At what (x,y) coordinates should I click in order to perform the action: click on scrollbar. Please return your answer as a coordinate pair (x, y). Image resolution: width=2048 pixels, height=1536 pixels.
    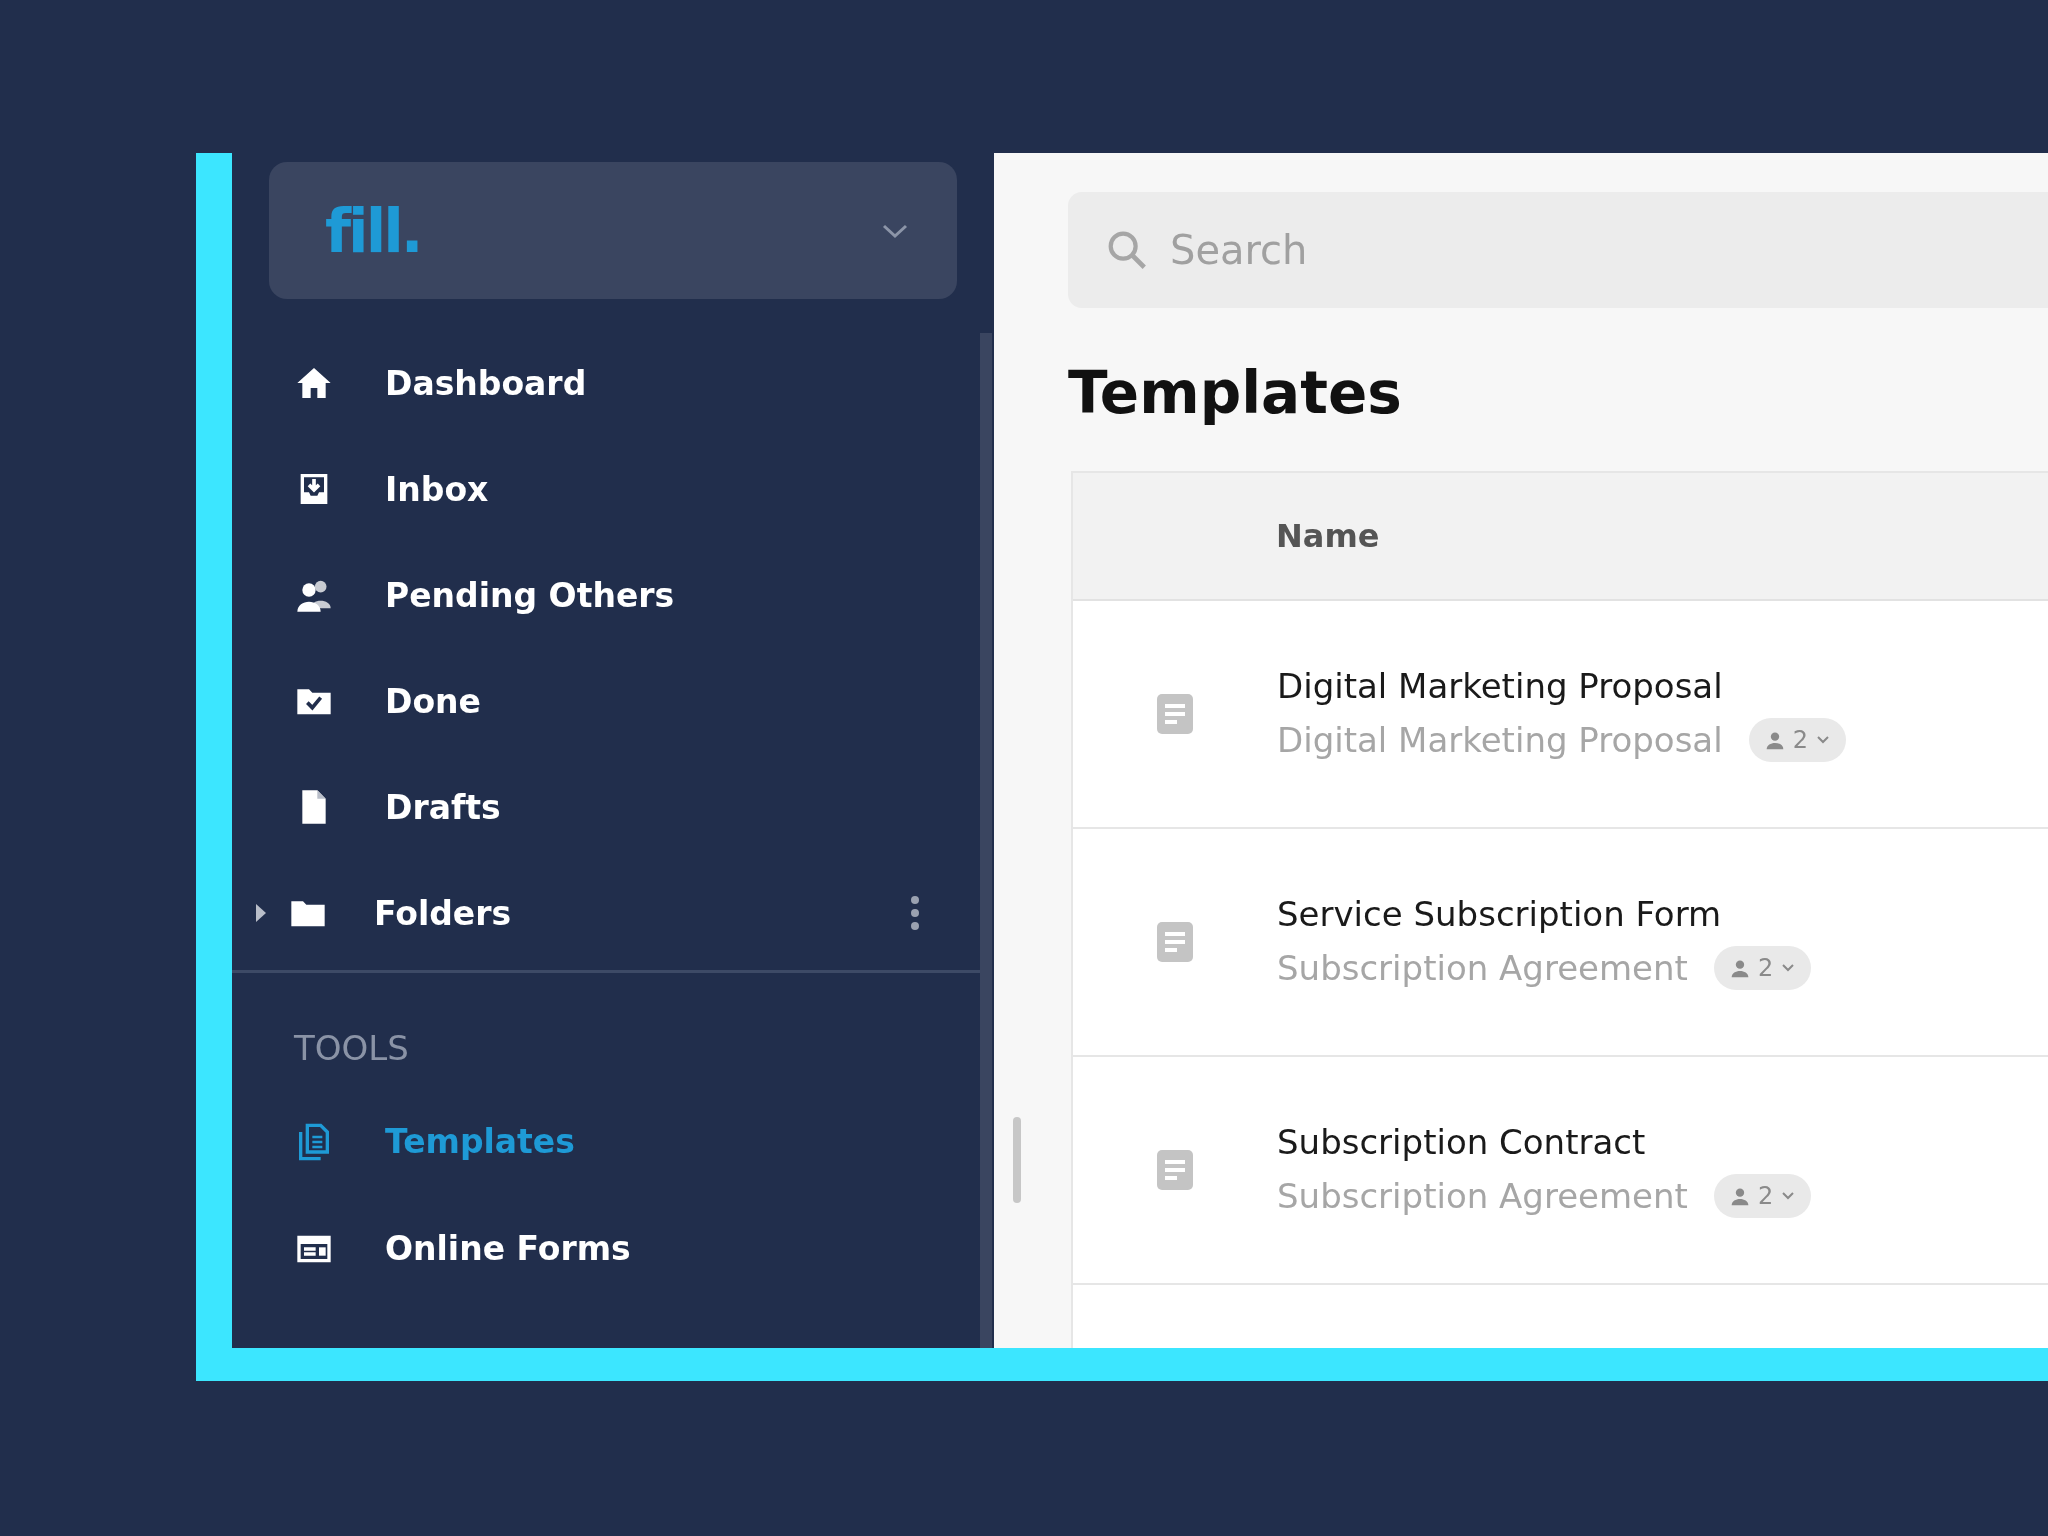
    Looking at the image, I should click on (986, 840).